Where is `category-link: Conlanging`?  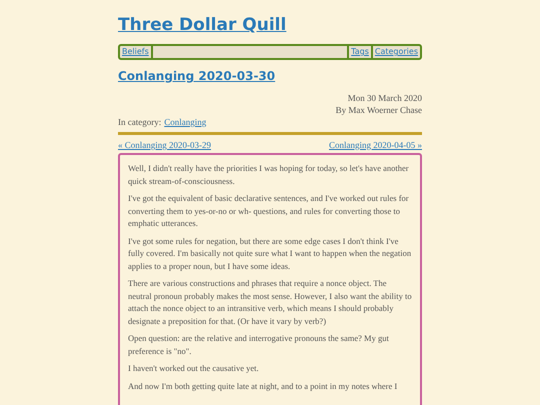
category-link: Conlanging is located at coordinates (185, 122).